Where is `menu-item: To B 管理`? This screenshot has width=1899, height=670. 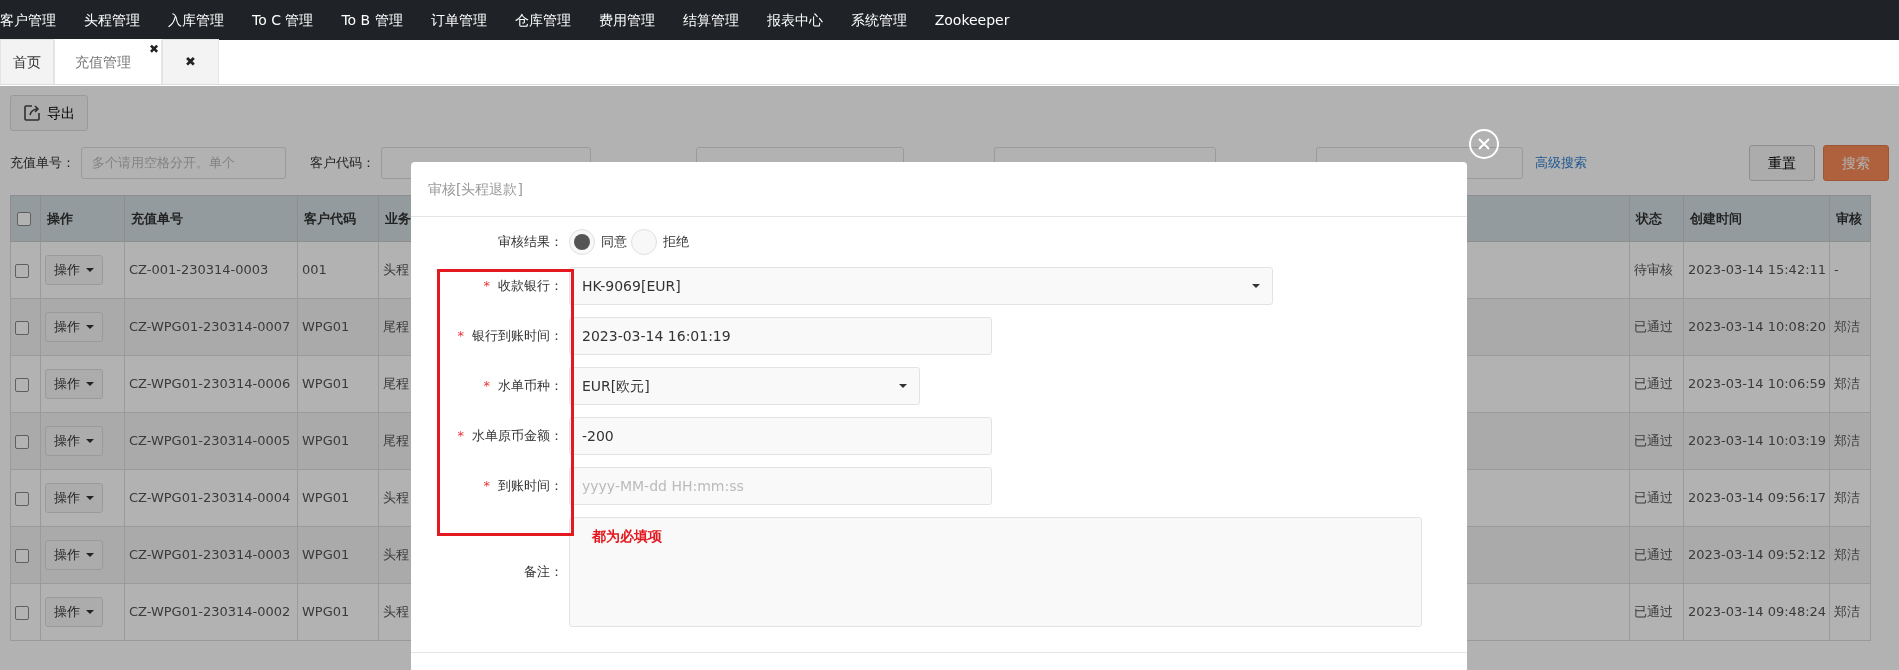 menu-item: To B 管理 is located at coordinates (379, 20).